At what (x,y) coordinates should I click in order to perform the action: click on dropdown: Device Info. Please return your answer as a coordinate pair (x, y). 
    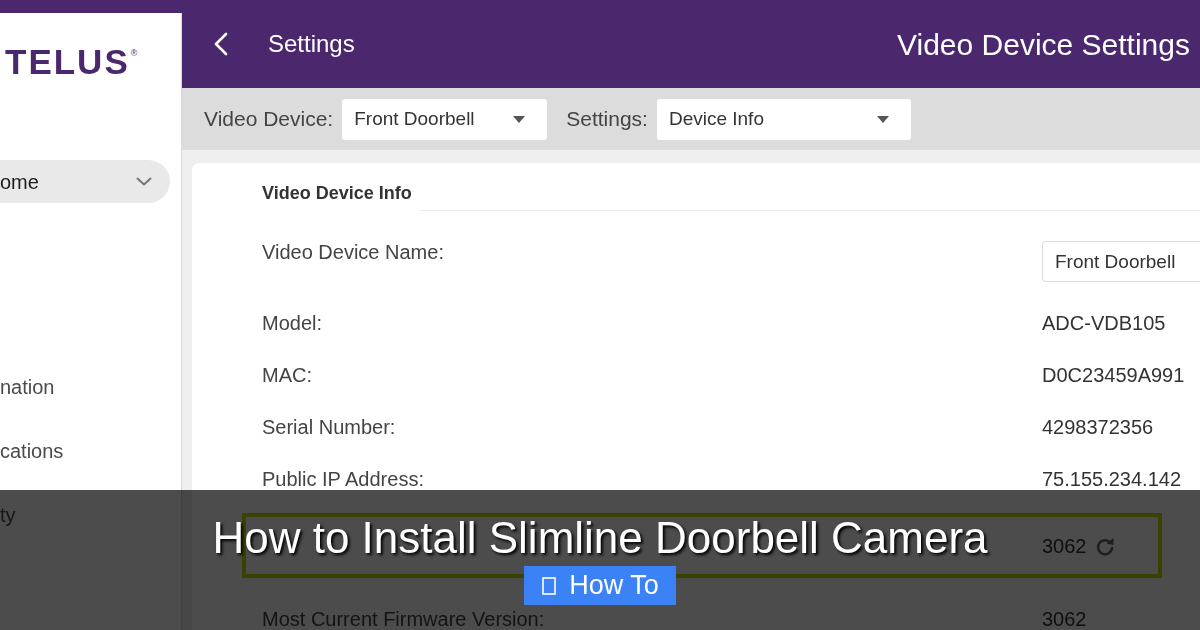
    Looking at the image, I should click on (783, 119).